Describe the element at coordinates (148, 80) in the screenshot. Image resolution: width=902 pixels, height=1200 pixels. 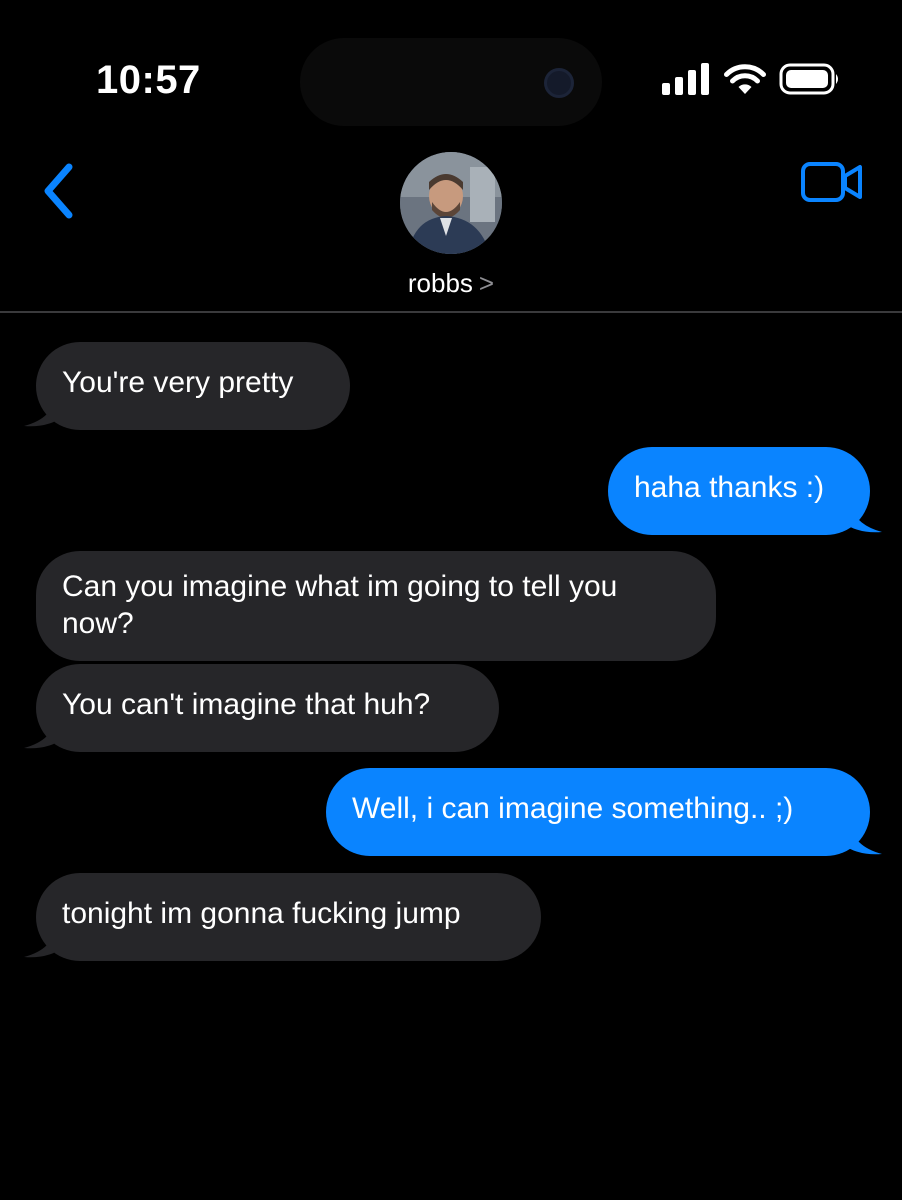
I see `status-time: 10:57` at that location.